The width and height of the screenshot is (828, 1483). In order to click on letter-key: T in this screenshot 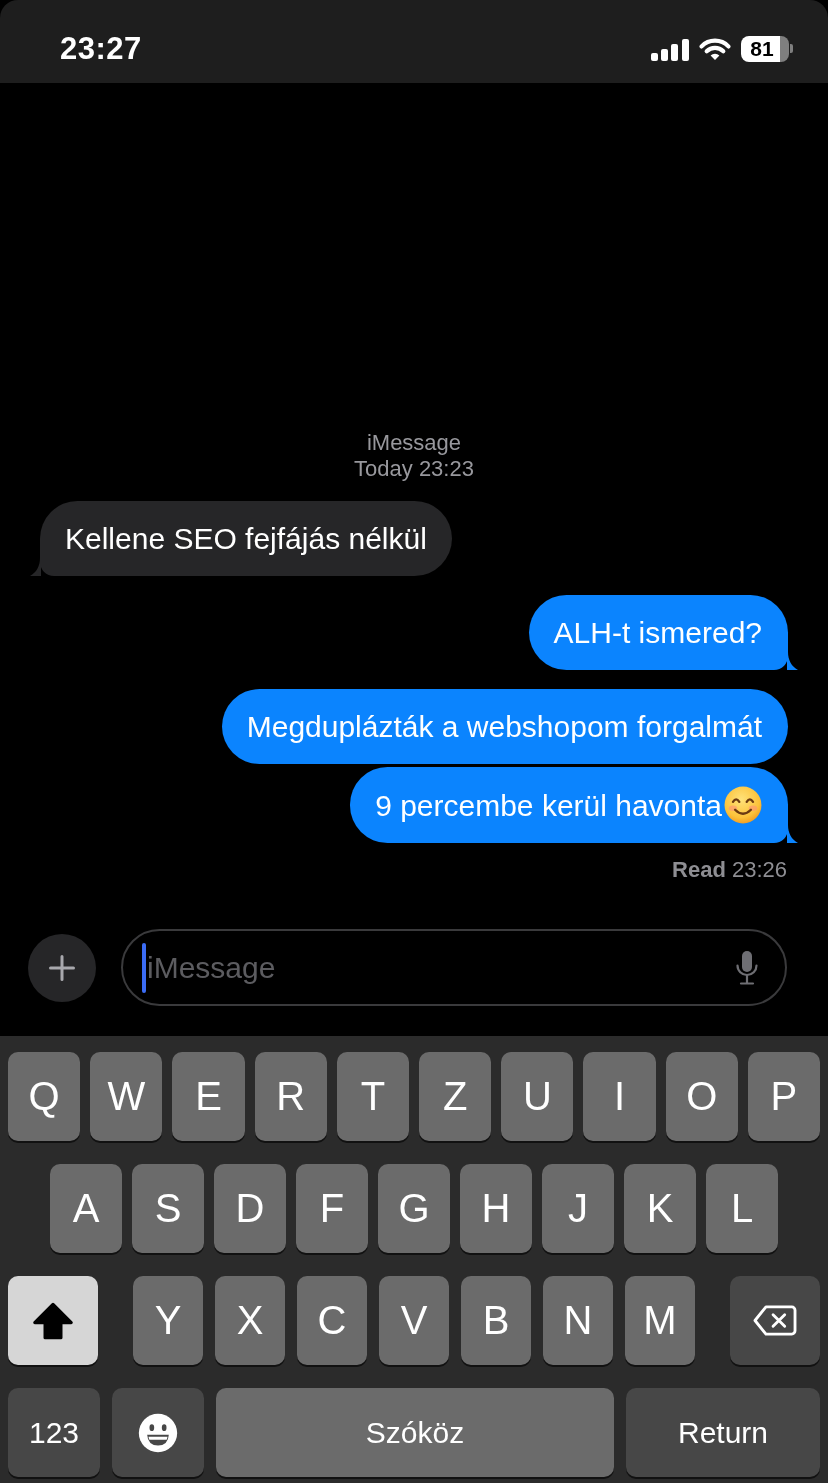, I will do `click(372, 1096)`.